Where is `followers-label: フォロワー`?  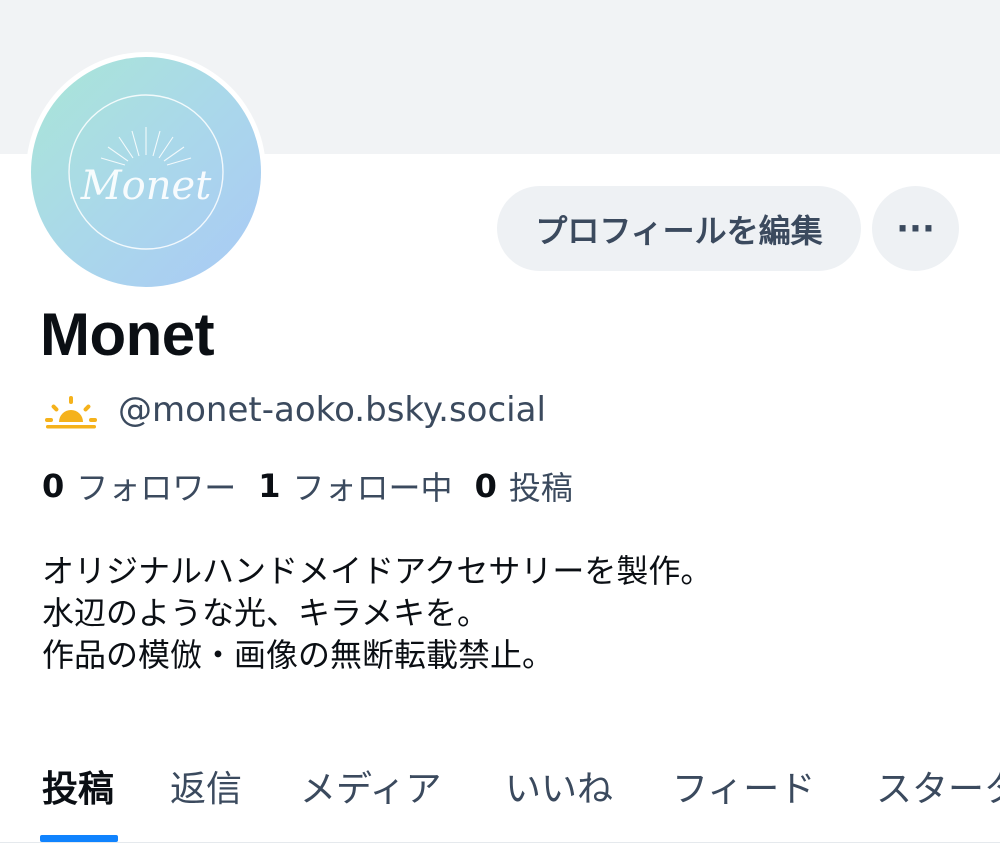 followers-label: フォロワー is located at coordinates (156, 486).